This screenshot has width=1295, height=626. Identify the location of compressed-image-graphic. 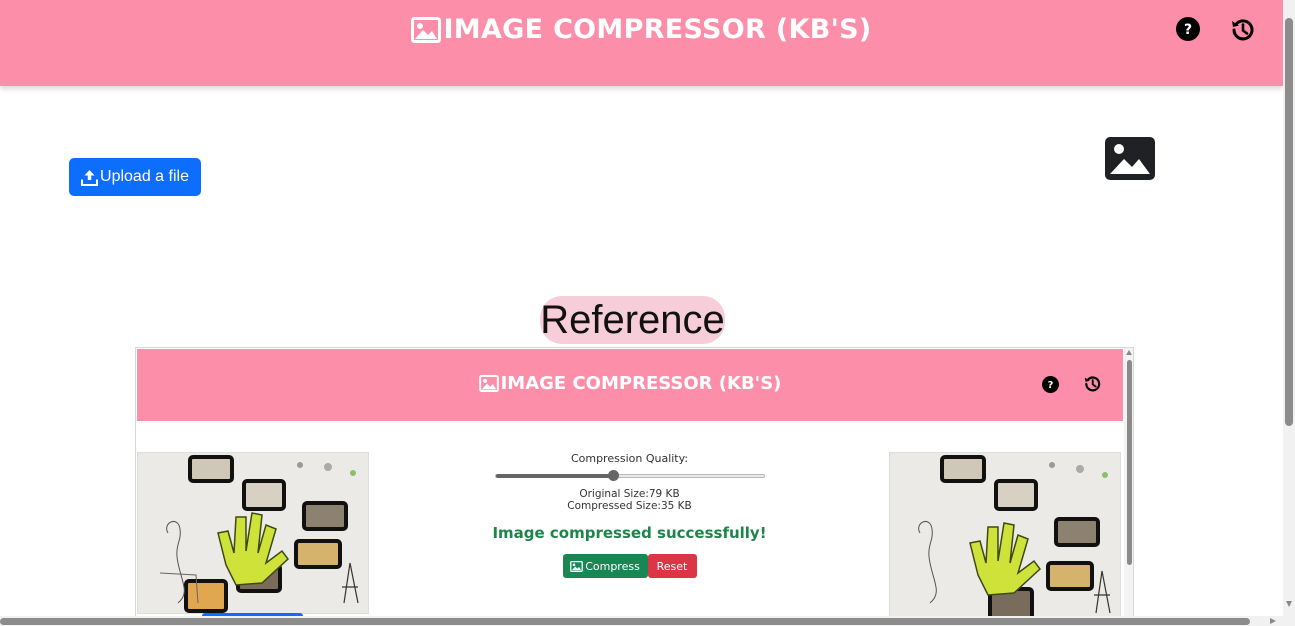
(1005, 539).